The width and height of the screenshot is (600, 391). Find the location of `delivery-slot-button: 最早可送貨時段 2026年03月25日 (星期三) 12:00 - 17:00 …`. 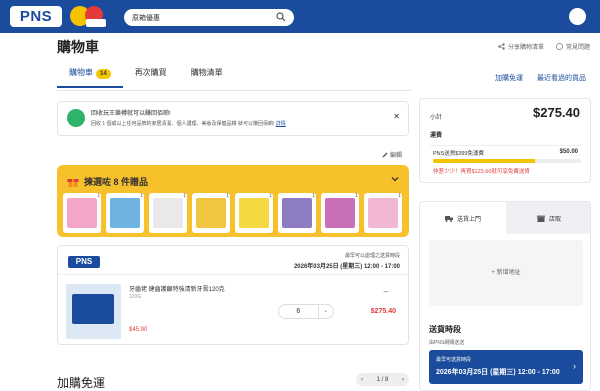

delivery-slot-button: 最早可送貨時段 2026年03月25日 (星期三) 12:00 - 17:00 … is located at coordinates (506, 367).